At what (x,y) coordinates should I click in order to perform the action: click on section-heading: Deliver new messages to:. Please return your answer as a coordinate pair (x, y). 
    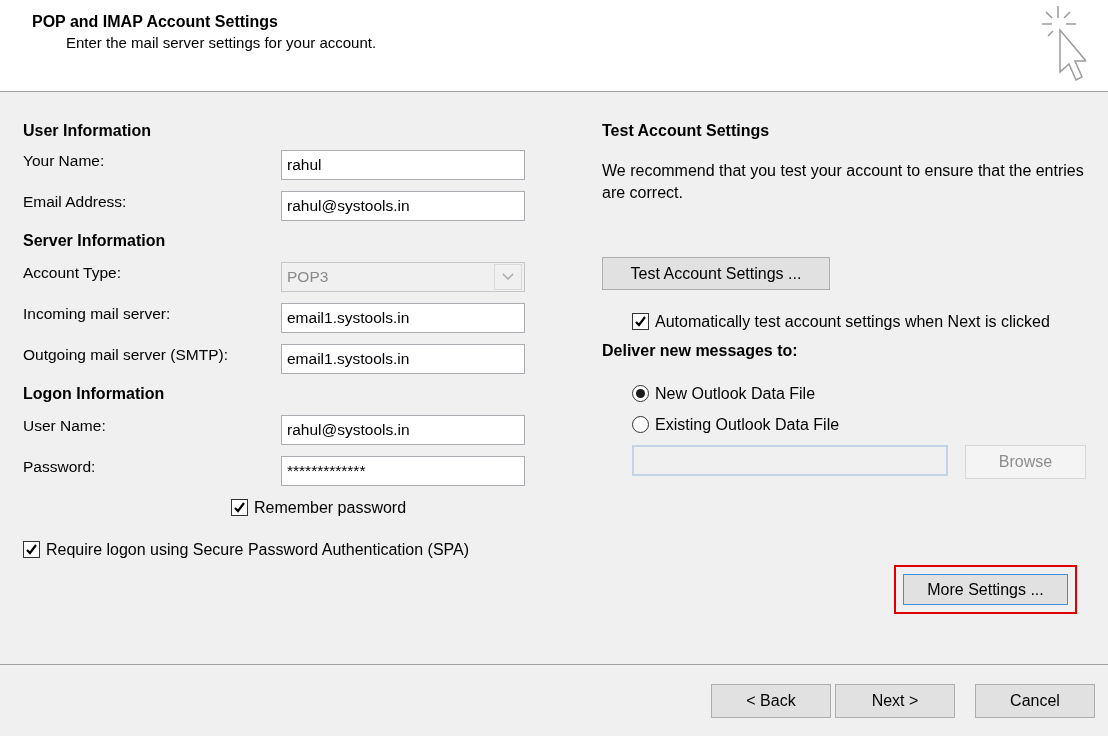
    Looking at the image, I should click on (700, 351).